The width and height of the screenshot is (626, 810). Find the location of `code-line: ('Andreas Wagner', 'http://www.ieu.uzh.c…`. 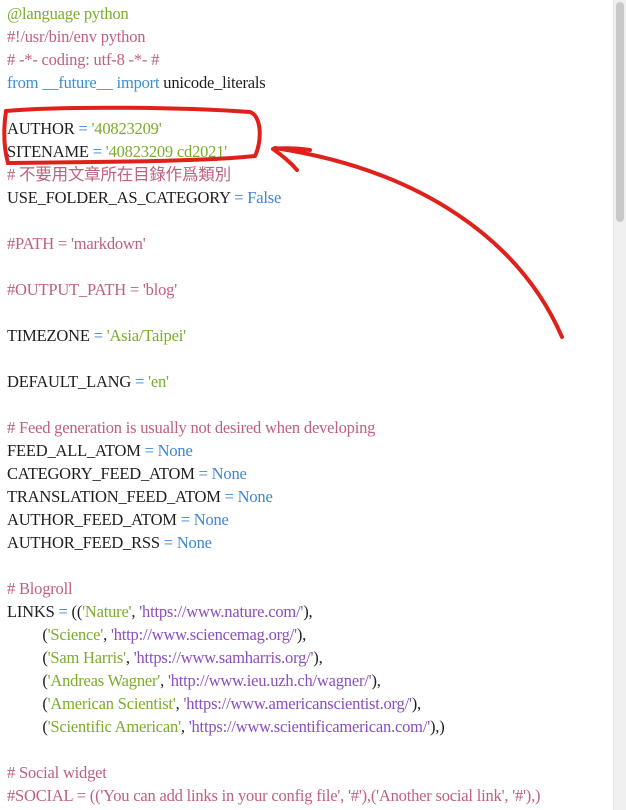

code-line: ('Andreas Wagner', 'http://www.ieu.uzh.c… is located at coordinates (194, 680).